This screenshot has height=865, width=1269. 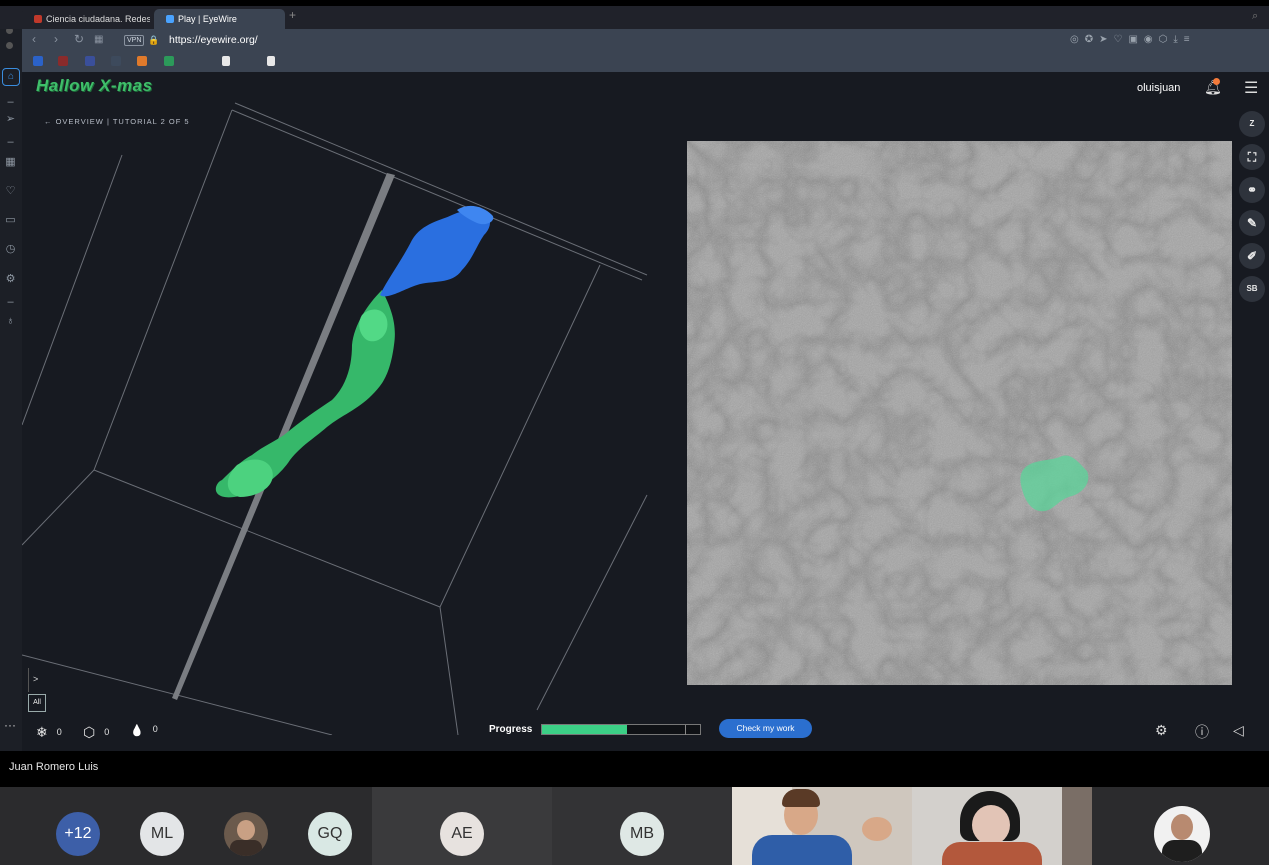 I want to click on extension-icons: ◎✪➤♡▣◉⬡⤓≡, so click(x=1133, y=39).